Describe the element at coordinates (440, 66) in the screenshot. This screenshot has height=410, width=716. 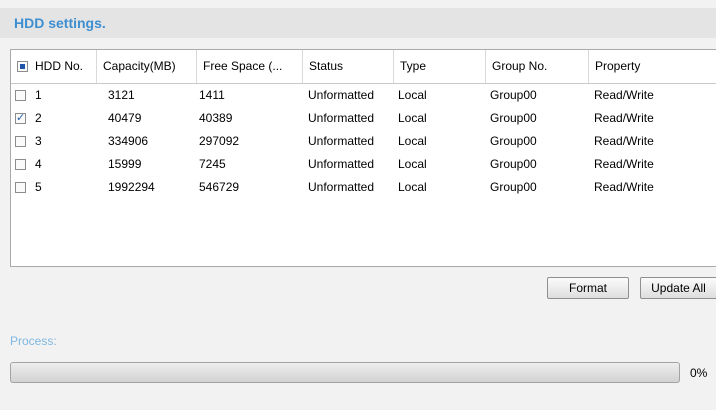
I see `column-header-type: Type` at that location.